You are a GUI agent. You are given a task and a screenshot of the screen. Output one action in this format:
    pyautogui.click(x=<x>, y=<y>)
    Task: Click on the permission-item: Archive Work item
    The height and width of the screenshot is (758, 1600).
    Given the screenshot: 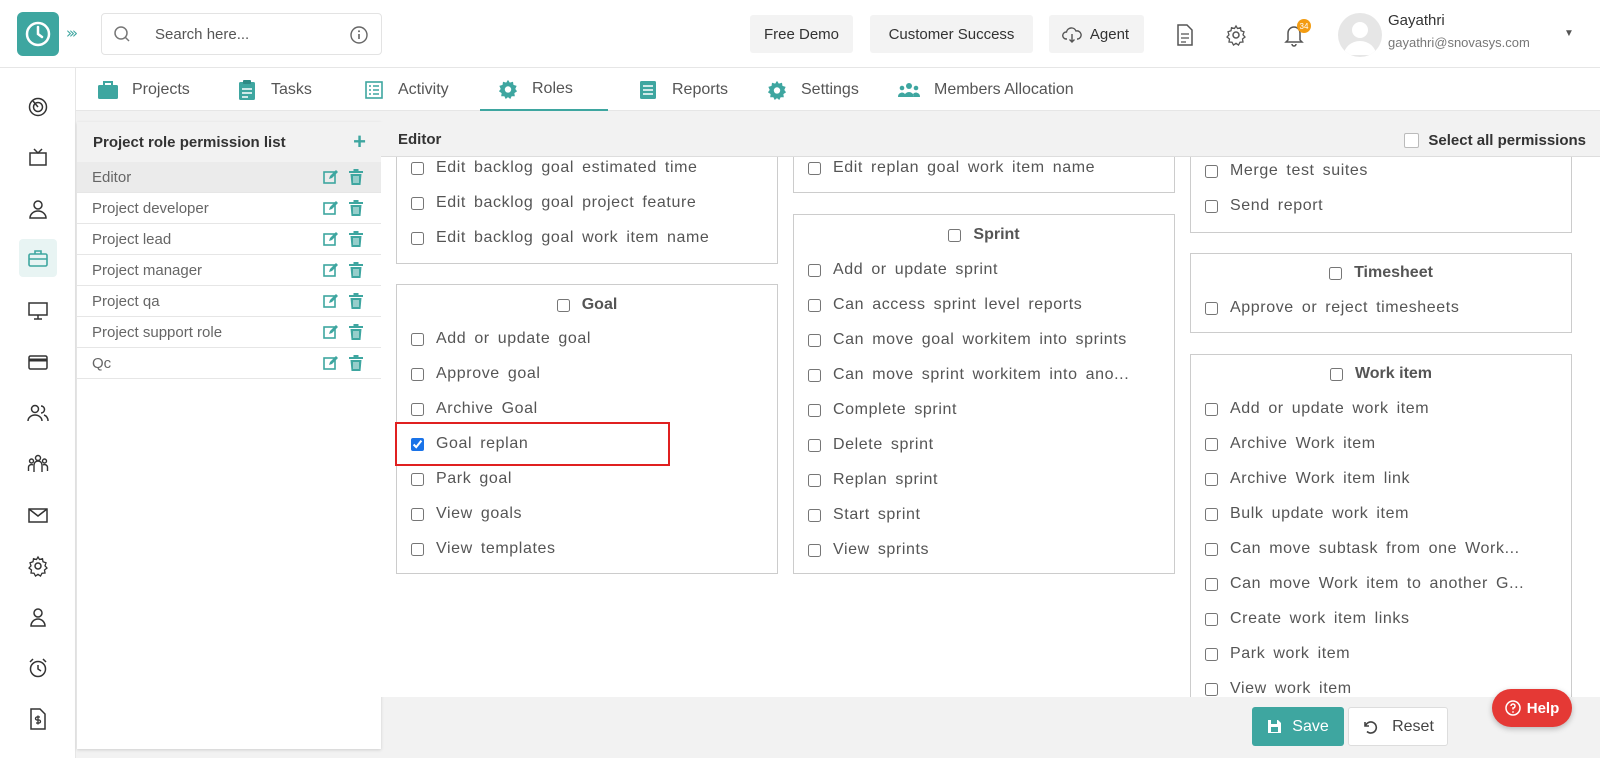 What is the action you would take?
    pyautogui.click(x=1290, y=444)
    